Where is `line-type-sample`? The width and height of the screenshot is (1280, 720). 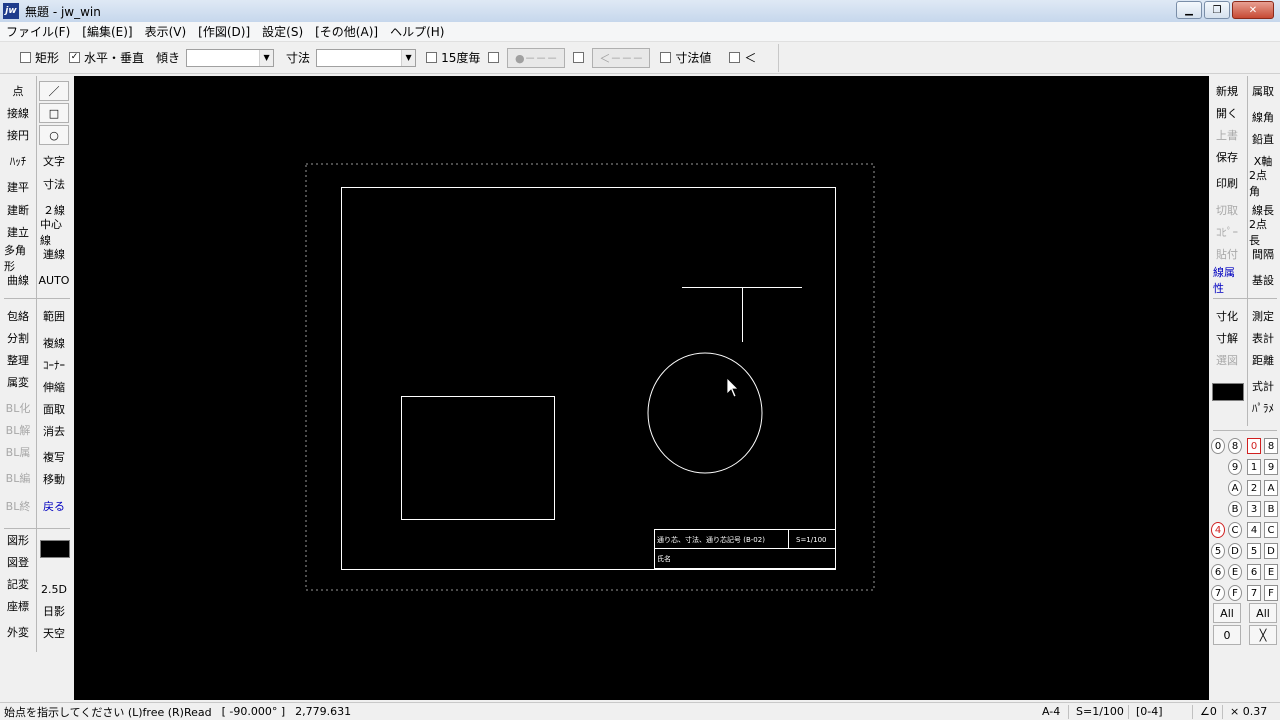 line-type-sample is located at coordinates (55, 549).